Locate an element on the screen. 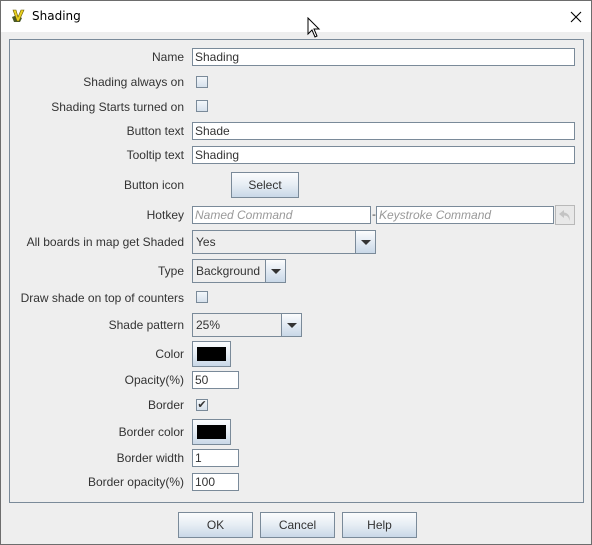 The width and height of the screenshot is (592, 545). border-width-field: 1 is located at coordinates (215, 458).